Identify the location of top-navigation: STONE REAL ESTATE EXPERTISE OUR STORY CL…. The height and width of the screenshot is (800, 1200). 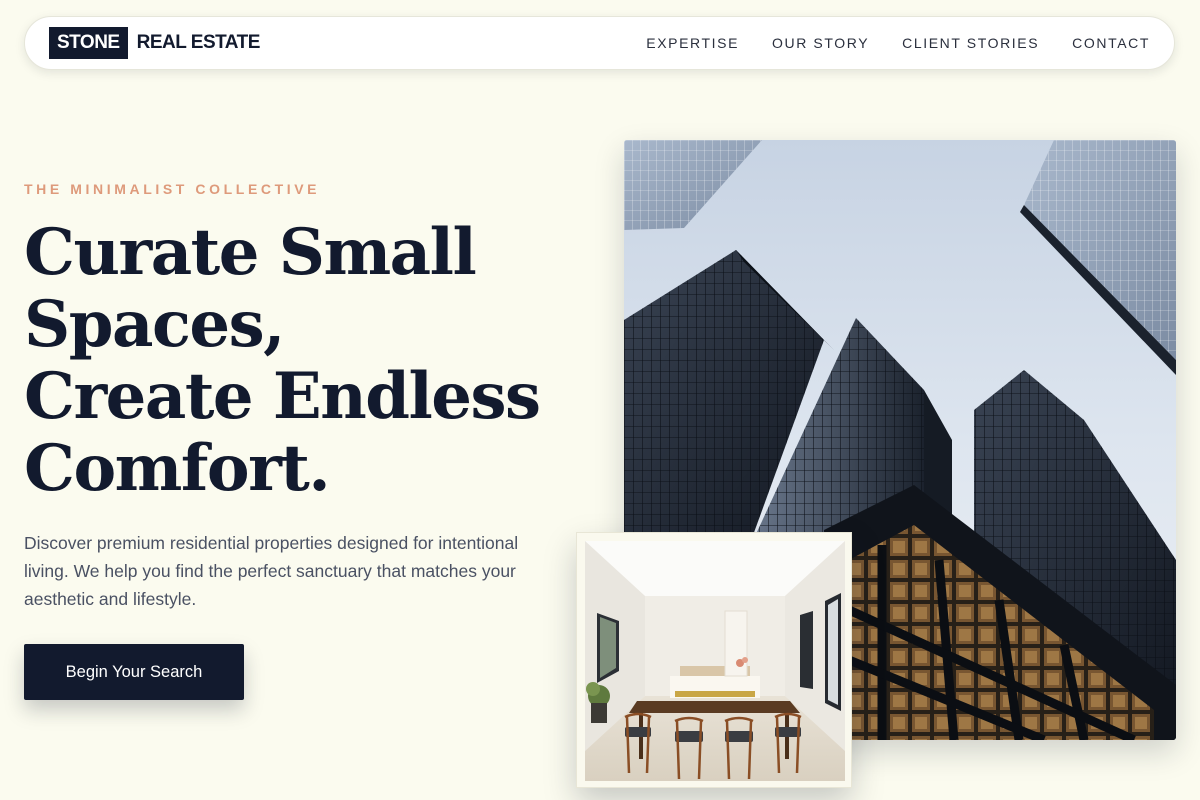
(599, 43).